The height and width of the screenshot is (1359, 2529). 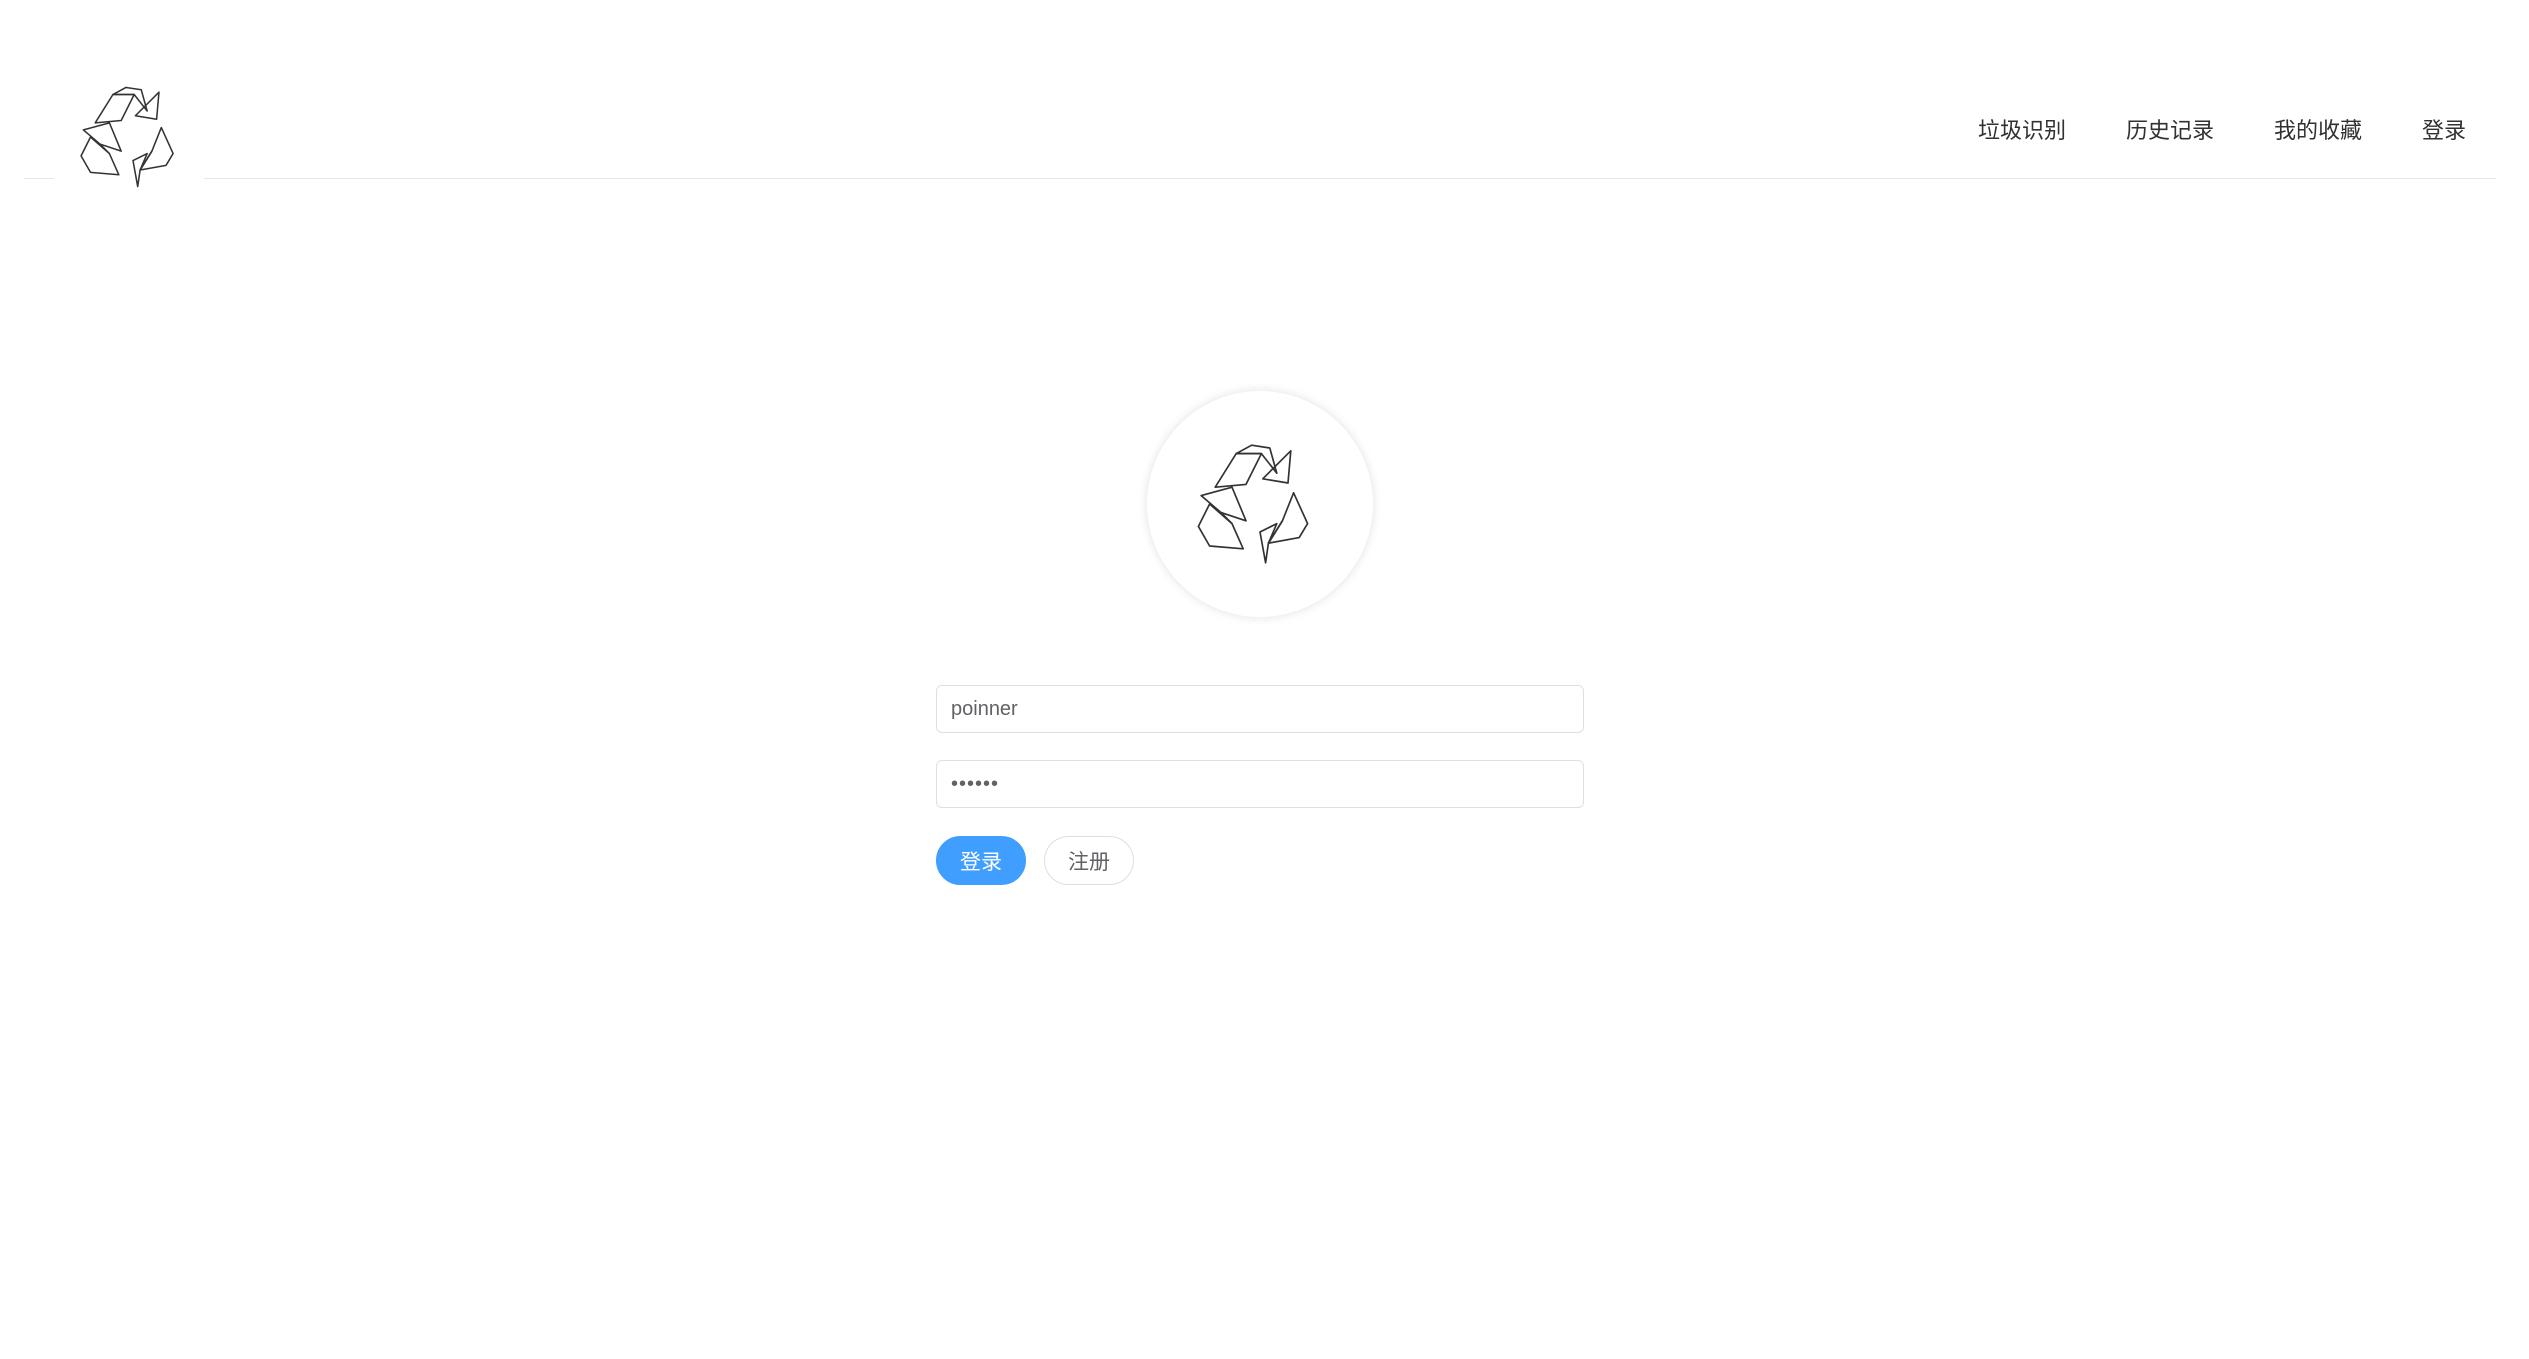 What do you see at coordinates (2318, 132) in the screenshot?
I see `nav-item-favorites: 我的收藏` at bounding box center [2318, 132].